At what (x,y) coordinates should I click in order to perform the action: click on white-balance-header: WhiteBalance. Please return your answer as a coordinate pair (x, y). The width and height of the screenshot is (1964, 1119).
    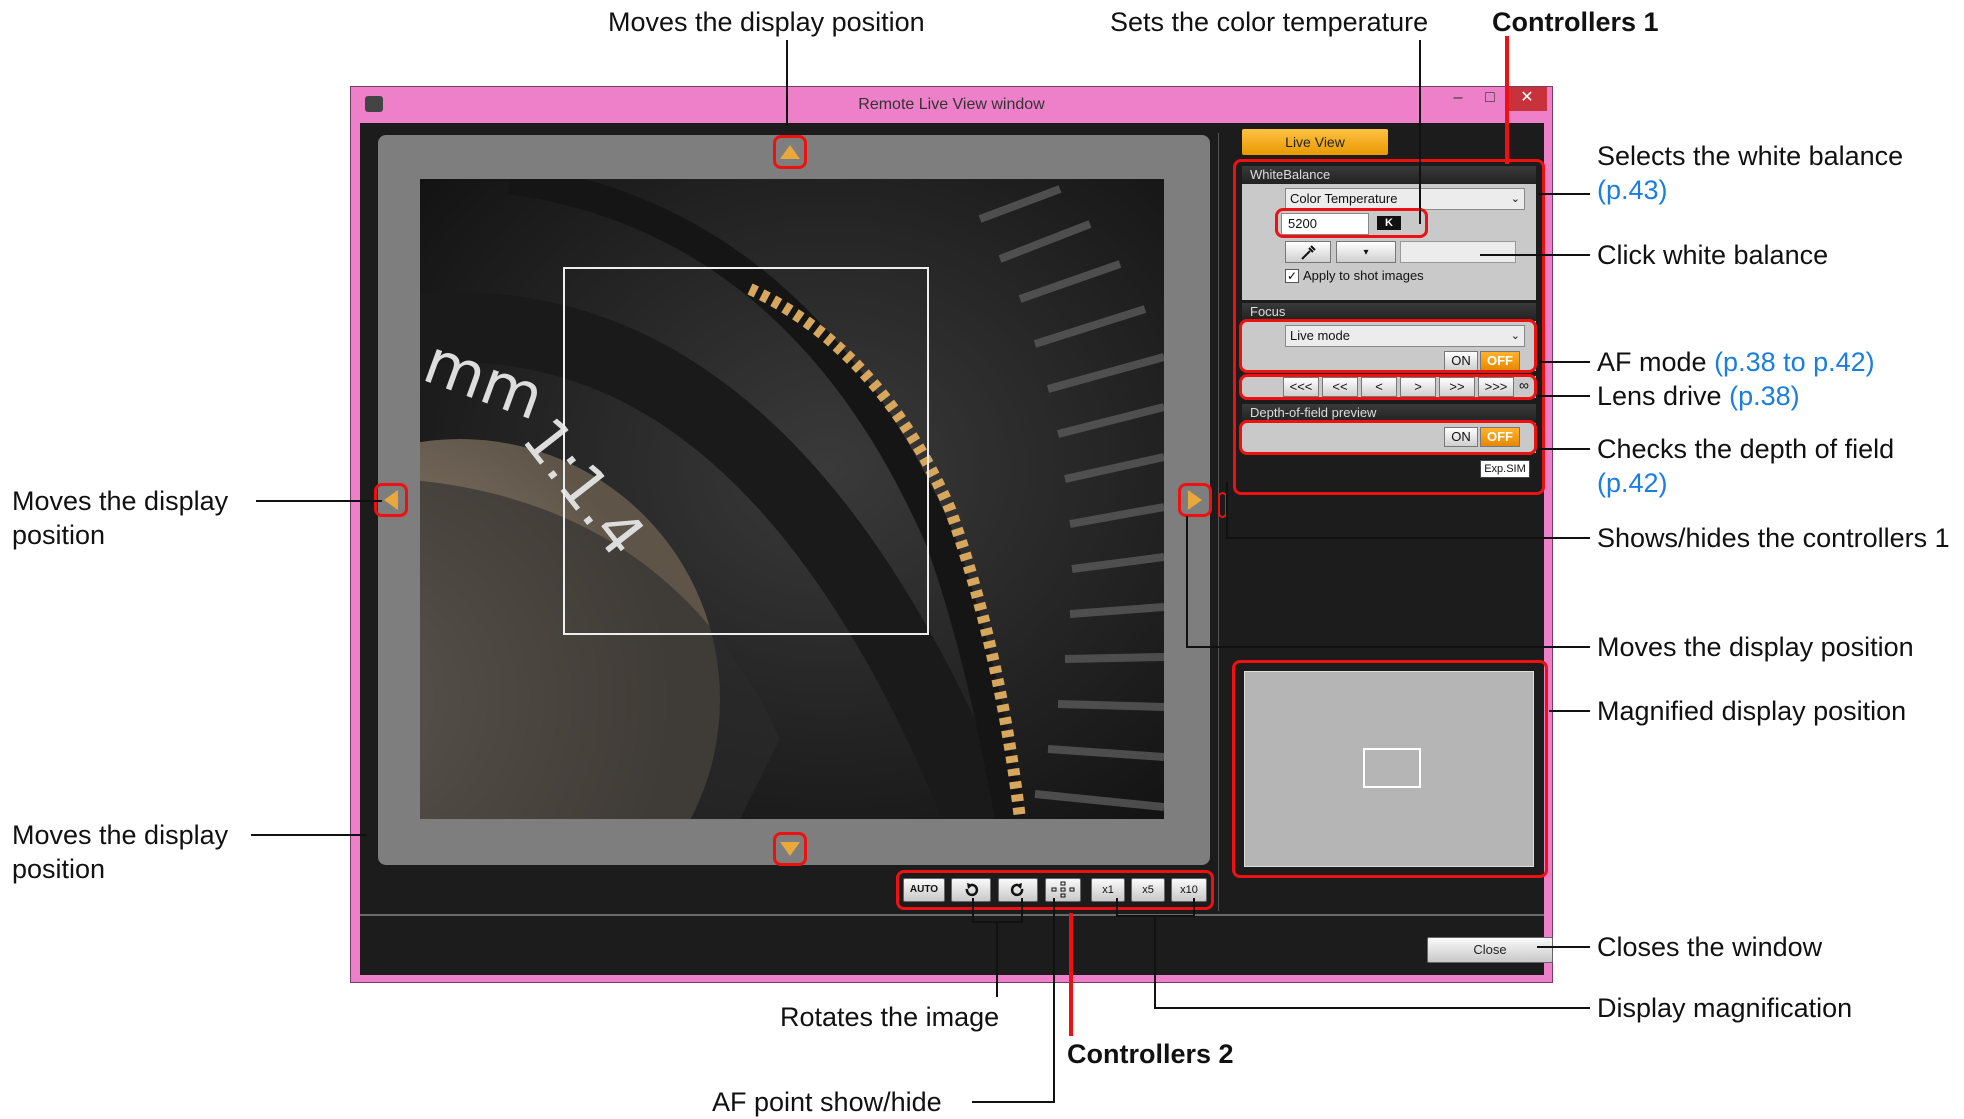
    Looking at the image, I should click on (1389, 175).